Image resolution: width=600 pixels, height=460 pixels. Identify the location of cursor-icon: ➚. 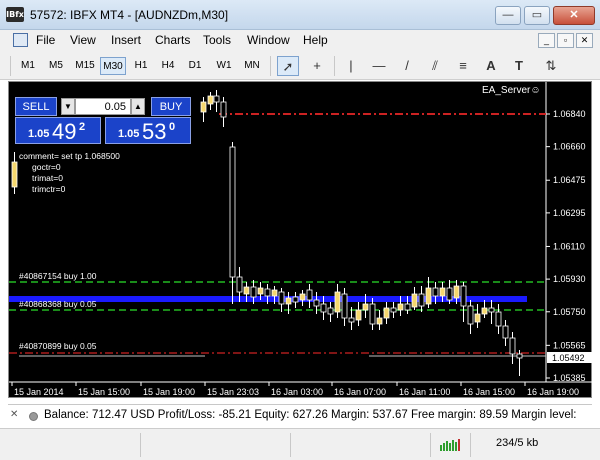
(288, 66).